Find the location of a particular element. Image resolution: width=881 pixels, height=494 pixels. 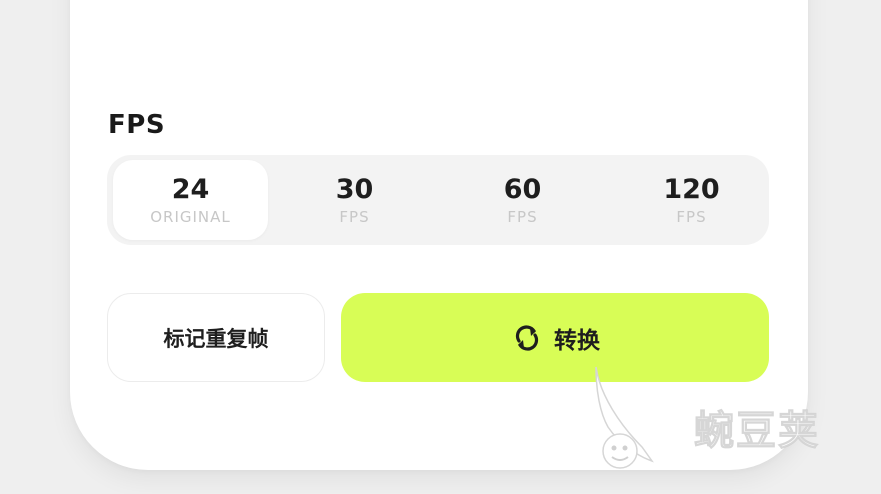

fps-option-60: 60 FPS is located at coordinates (522, 200).